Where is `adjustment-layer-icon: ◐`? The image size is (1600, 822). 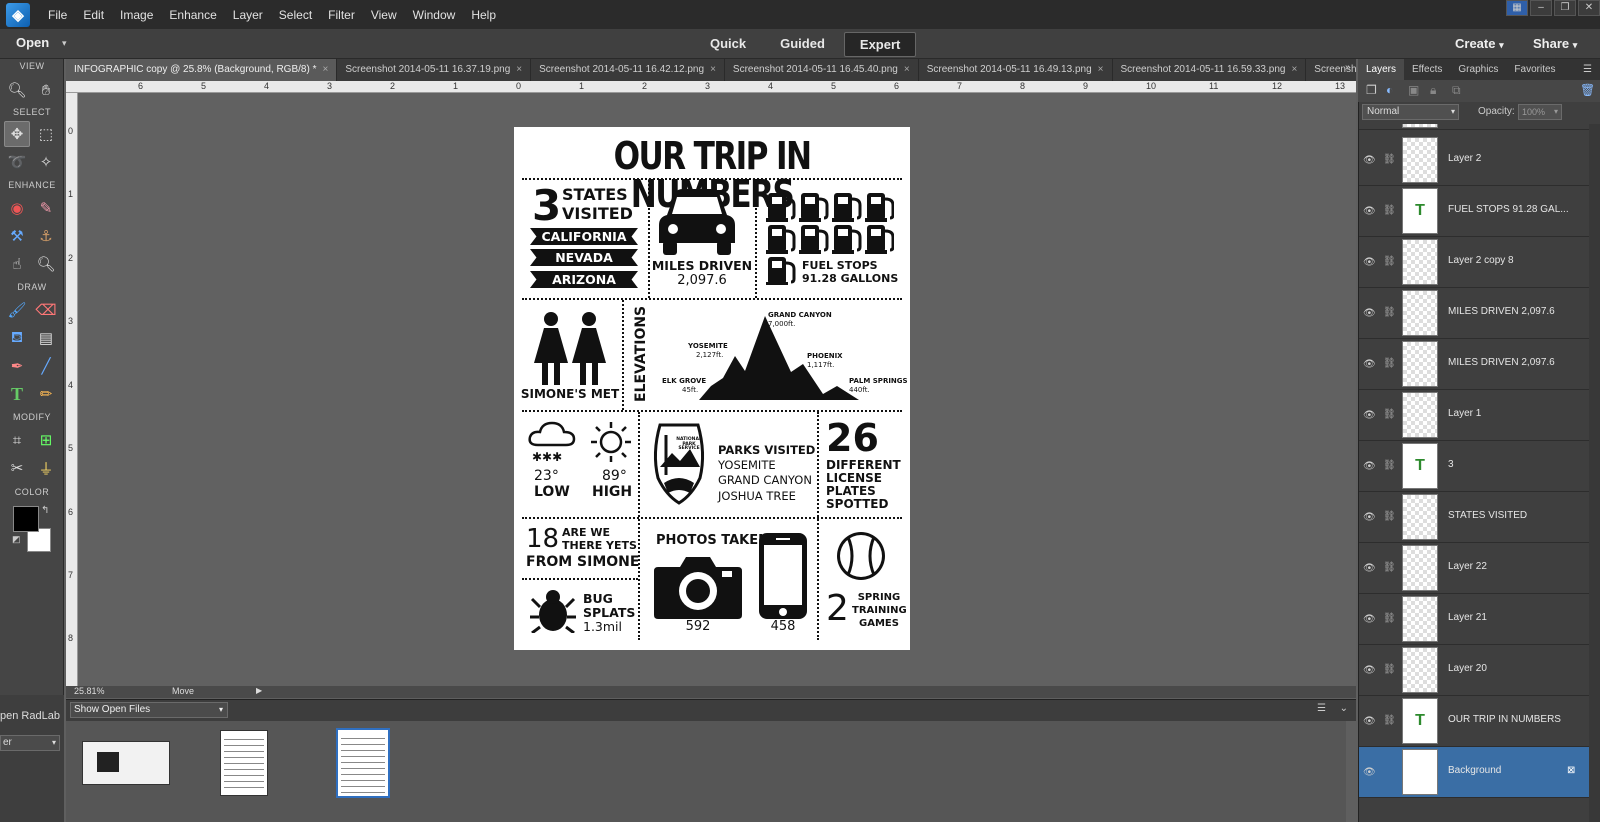 adjustment-layer-icon: ◐ is located at coordinates (1389, 90).